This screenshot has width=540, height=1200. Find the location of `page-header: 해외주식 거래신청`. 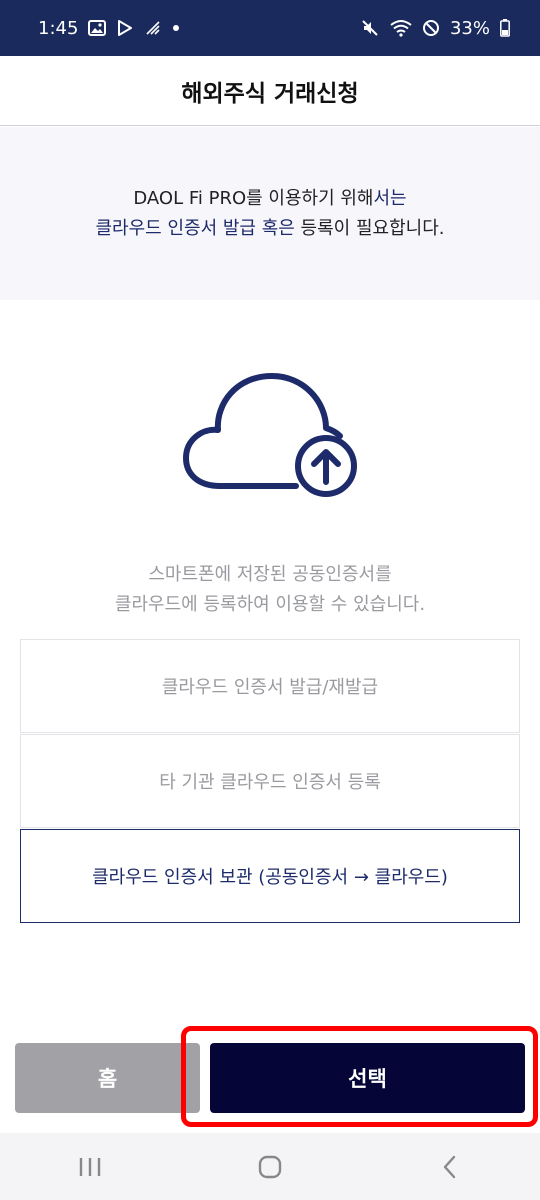

page-header: 해외주식 거래신청 is located at coordinates (270, 91).